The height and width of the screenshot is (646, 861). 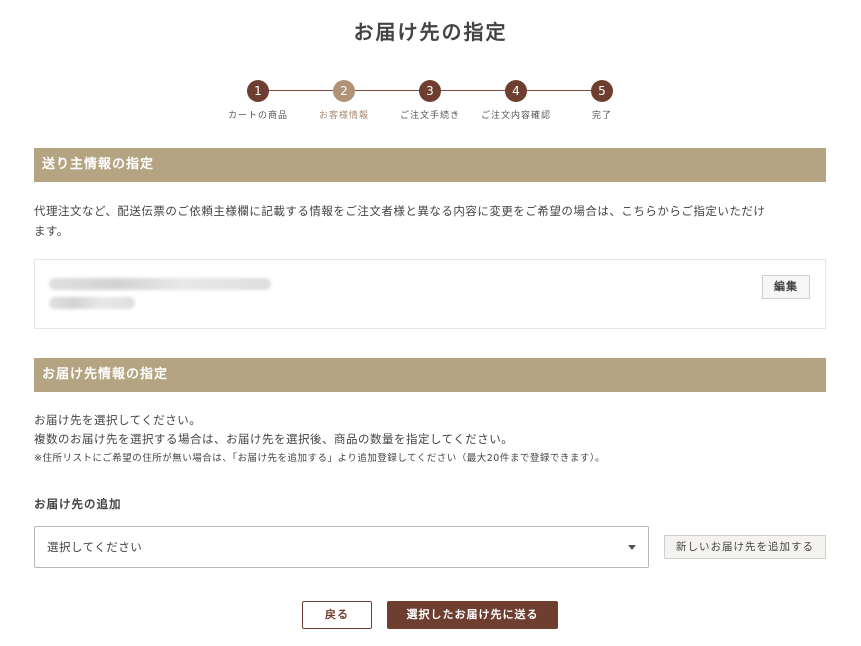 What do you see at coordinates (118, 420) in the screenshot?
I see `delivery-note: お届け先を選択してください。` at bounding box center [118, 420].